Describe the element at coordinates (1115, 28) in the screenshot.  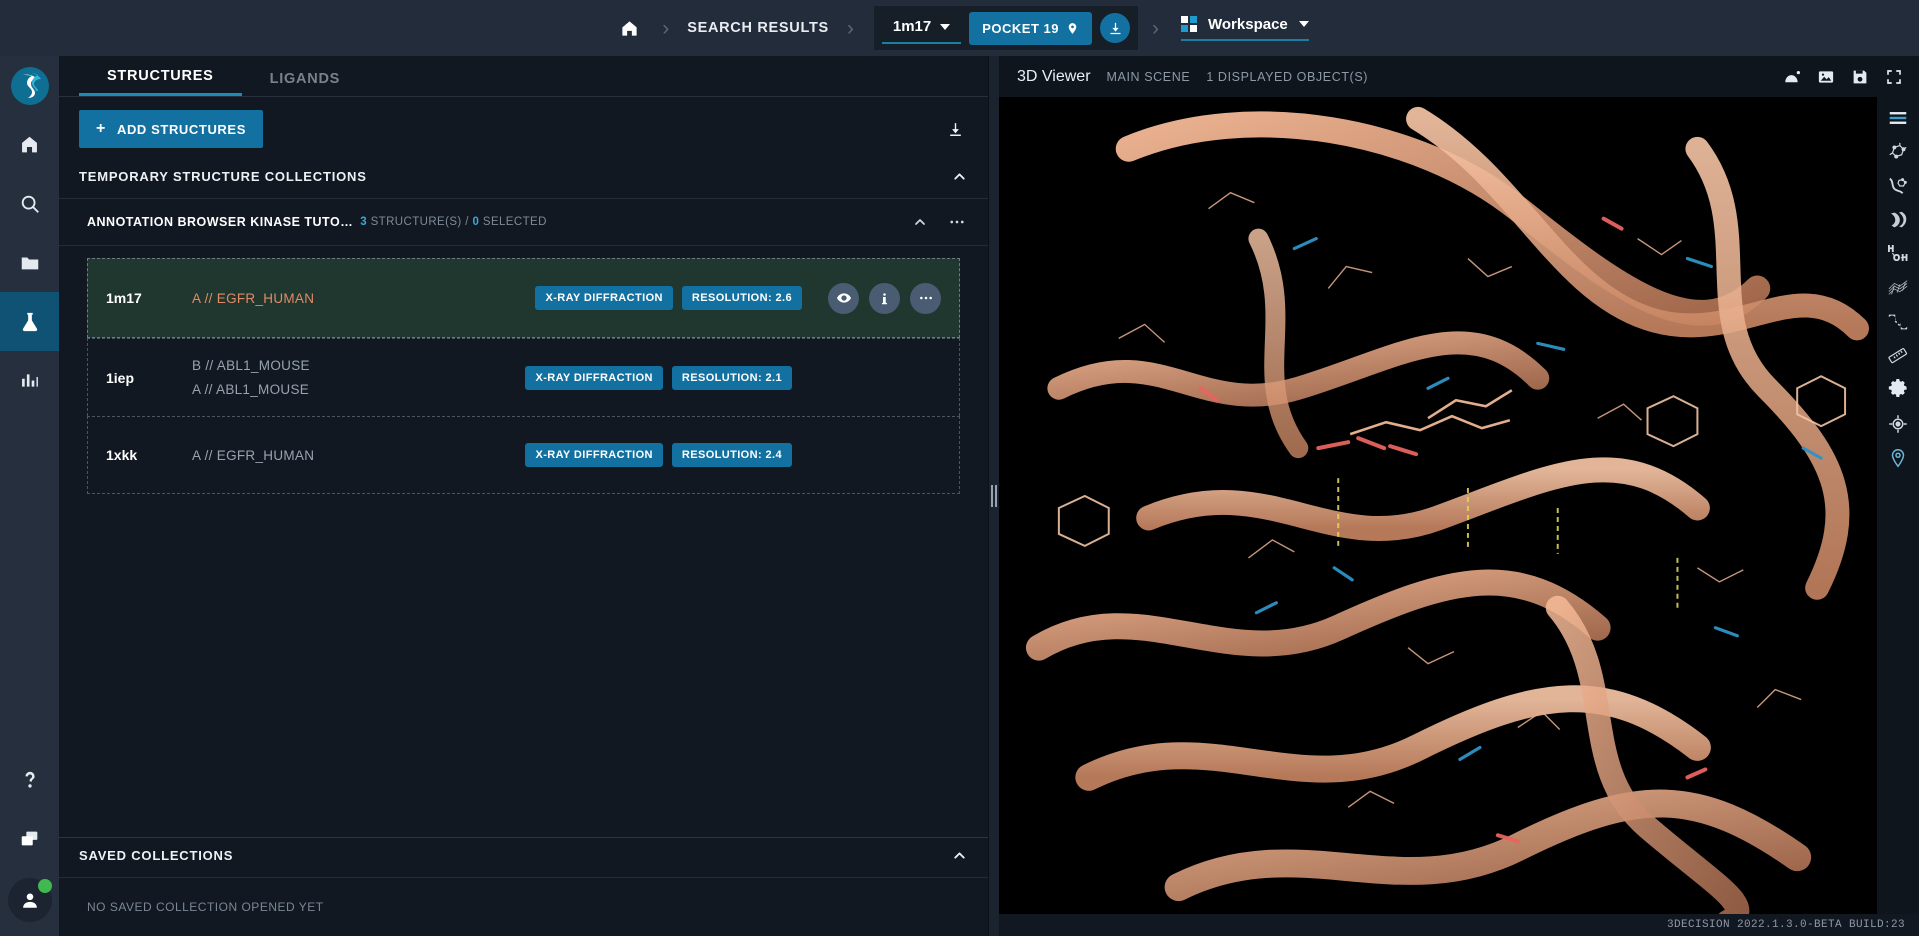
I see `download-pocket-button` at that location.